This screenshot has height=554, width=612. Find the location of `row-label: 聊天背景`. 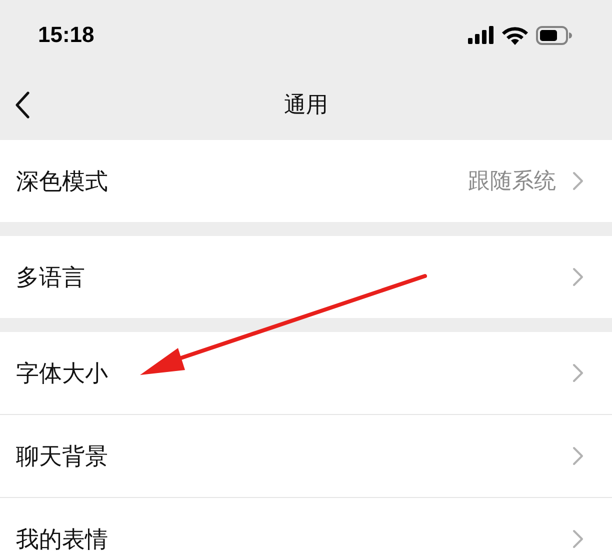

row-label: 聊天背景 is located at coordinates (62, 457).